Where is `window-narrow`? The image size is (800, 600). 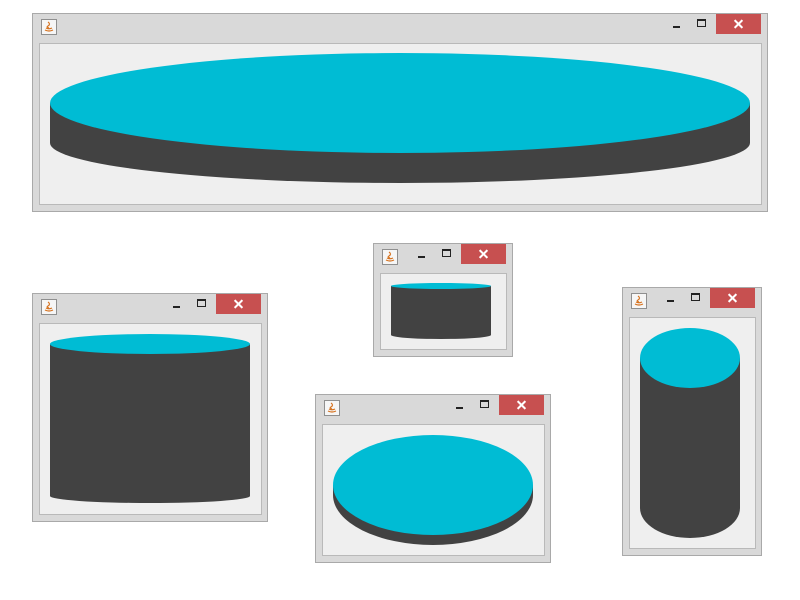
window-narrow is located at coordinates (692, 421).